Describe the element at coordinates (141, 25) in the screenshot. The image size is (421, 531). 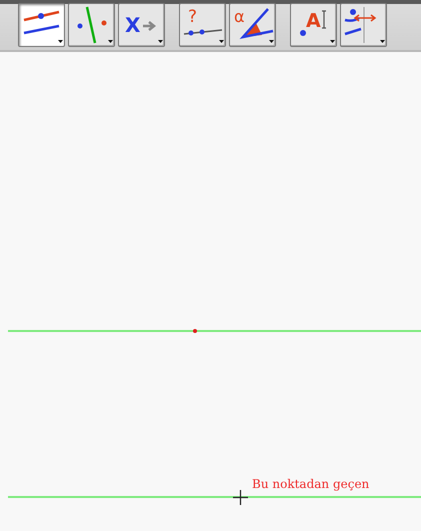
I see `tool-button: X` at that location.